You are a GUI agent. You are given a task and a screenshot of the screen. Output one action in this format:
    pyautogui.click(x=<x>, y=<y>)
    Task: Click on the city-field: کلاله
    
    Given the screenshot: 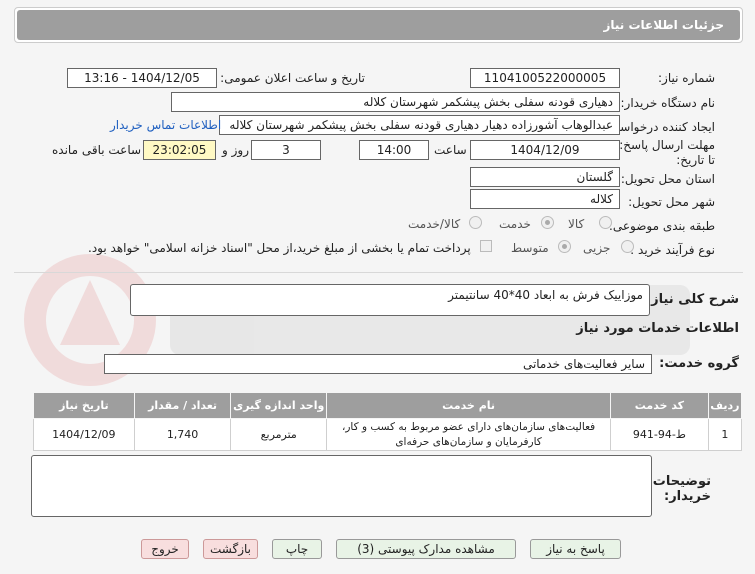 What is the action you would take?
    pyautogui.click(x=545, y=199)
    